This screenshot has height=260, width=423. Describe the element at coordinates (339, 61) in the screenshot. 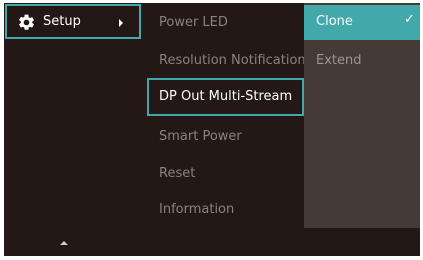

I see `option-extend: Extend` at that location.